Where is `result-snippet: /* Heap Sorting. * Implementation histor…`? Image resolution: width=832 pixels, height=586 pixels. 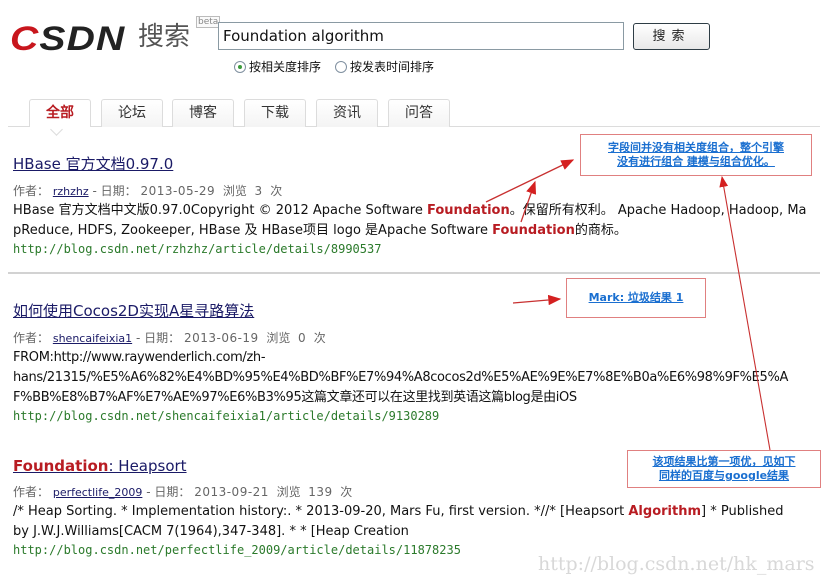 result-snippet: /* Heap Sorting. * Implementation histor… is located at coordinates (403, 522).